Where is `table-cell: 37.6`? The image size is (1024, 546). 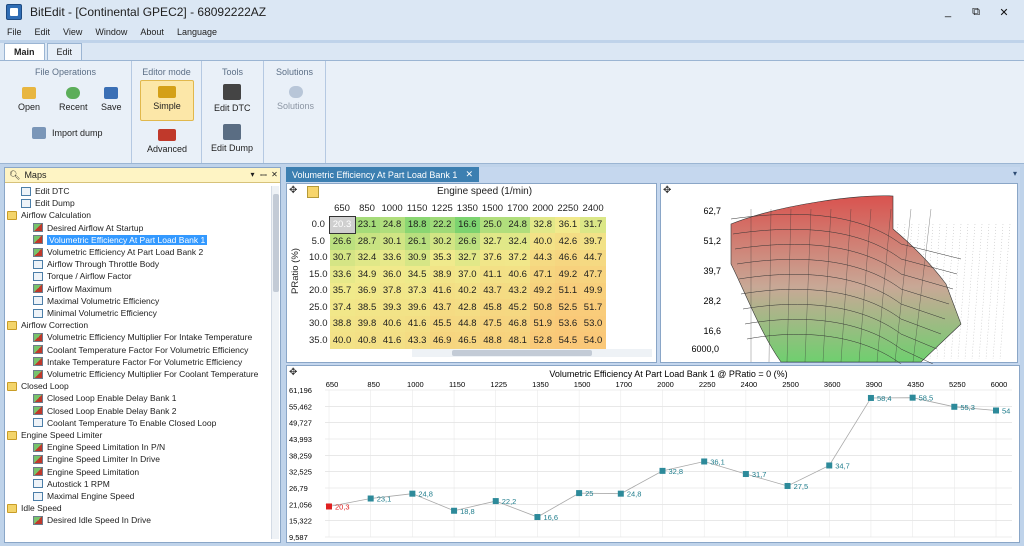
table-cell: 37.6 is located at coordinates (492, 257).